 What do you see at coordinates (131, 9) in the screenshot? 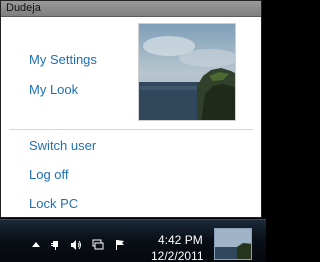
I see `title-bar: Dudeja` at bounding box center [131, 9].